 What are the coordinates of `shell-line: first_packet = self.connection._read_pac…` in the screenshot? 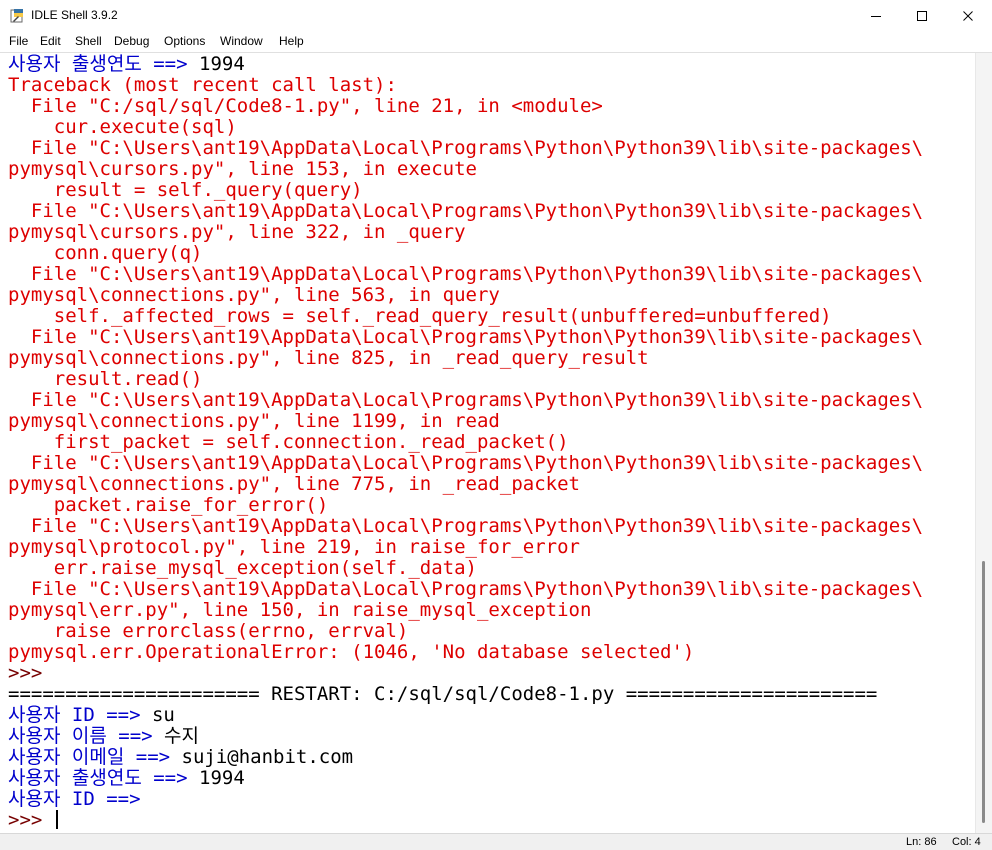 It's located at (288, 442).